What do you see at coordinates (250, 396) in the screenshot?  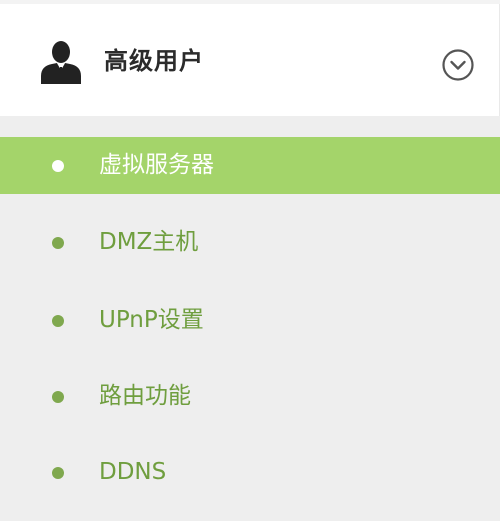 I see `menu-item-routing: 路由功能` at bounding box center [250, 396].